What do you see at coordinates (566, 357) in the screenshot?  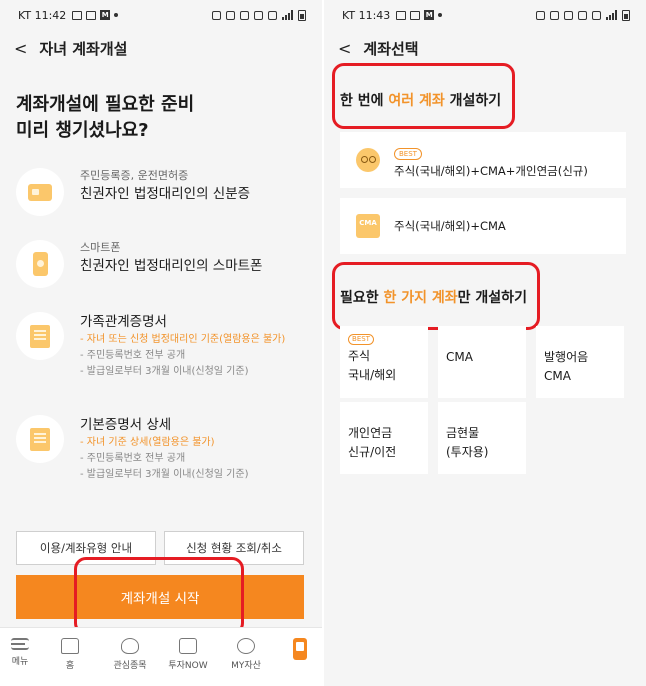 I see `tile-line-1: 발행어음` at bounding box center [566, 357].